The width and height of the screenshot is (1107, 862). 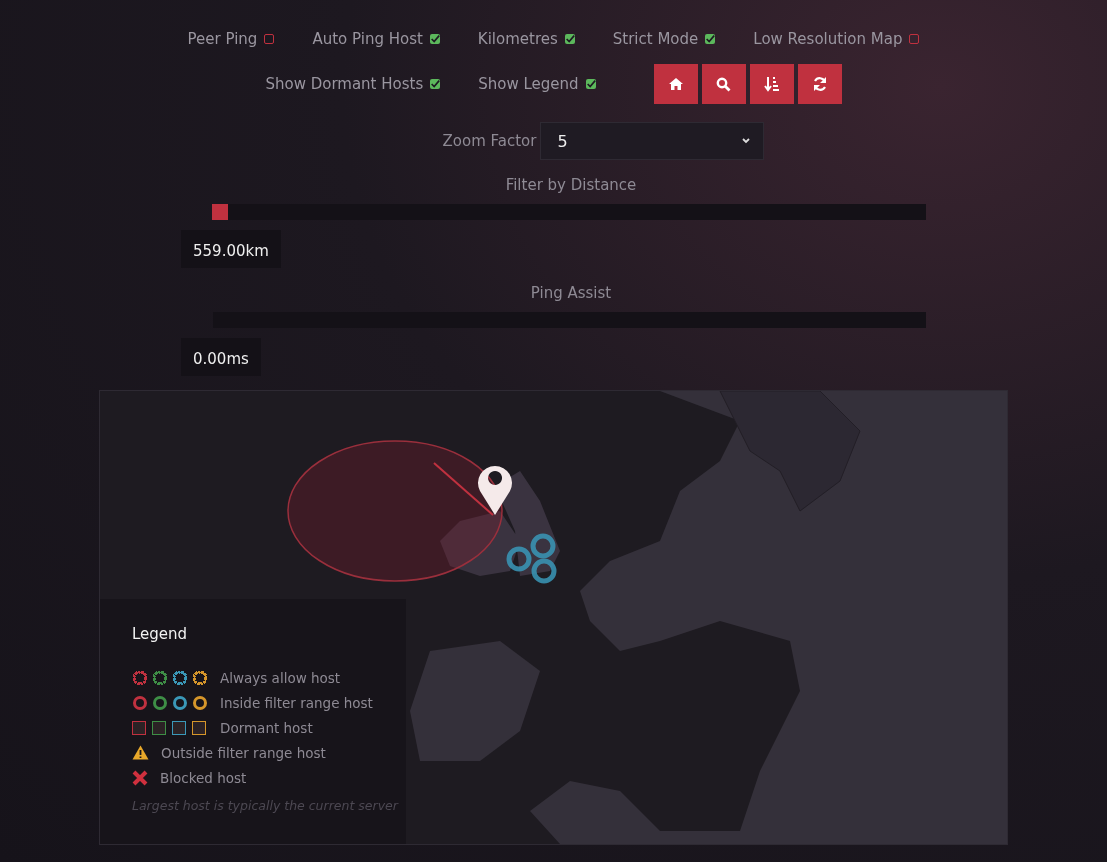 What do you see at coordinates (489, 141) in the screenshot?
I see `zoom-label: Zoom Factor` at bounding box center [489, 141].